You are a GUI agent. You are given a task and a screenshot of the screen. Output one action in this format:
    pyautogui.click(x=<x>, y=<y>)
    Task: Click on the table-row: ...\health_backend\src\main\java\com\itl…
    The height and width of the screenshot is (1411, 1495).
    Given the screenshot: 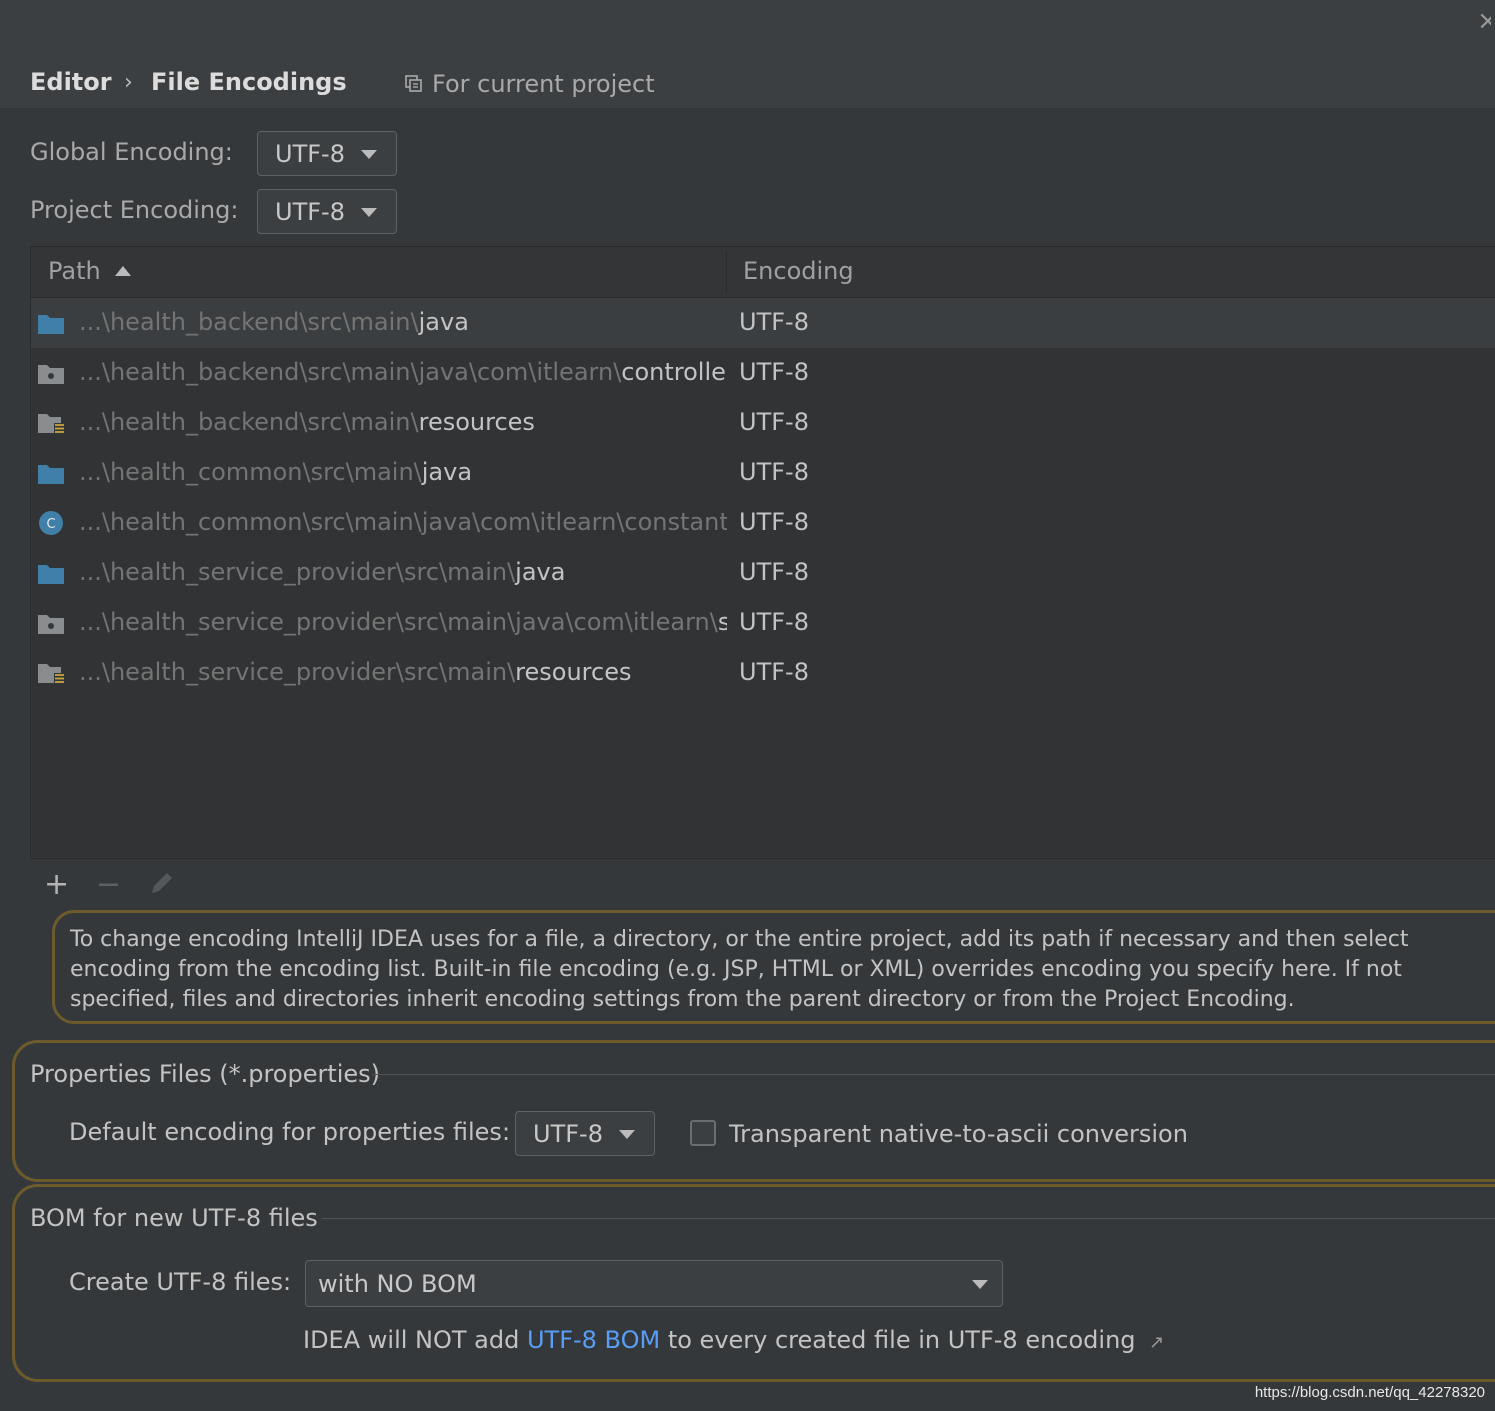 What is the action you would take?
    pyautogui.click(x=763, y=373)
    